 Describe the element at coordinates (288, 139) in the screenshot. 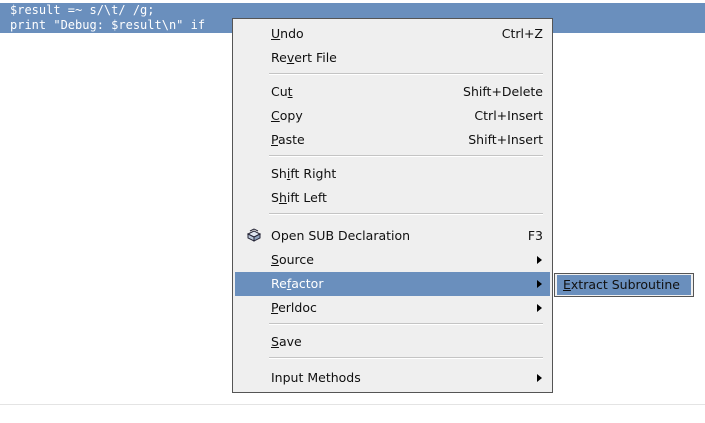

I see `menu-item-label: Paste` at that location.